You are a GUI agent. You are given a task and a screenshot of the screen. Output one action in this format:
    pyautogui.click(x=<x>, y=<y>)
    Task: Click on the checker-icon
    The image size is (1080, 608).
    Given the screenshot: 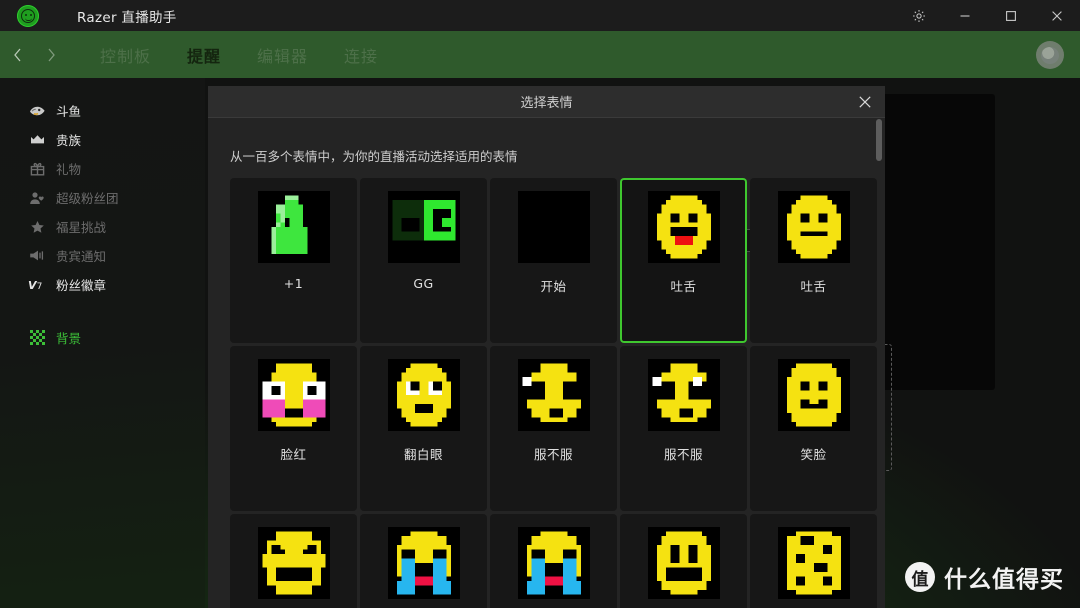 What is the action you would take?
    pyautogui.click(x=37, y=338)
    